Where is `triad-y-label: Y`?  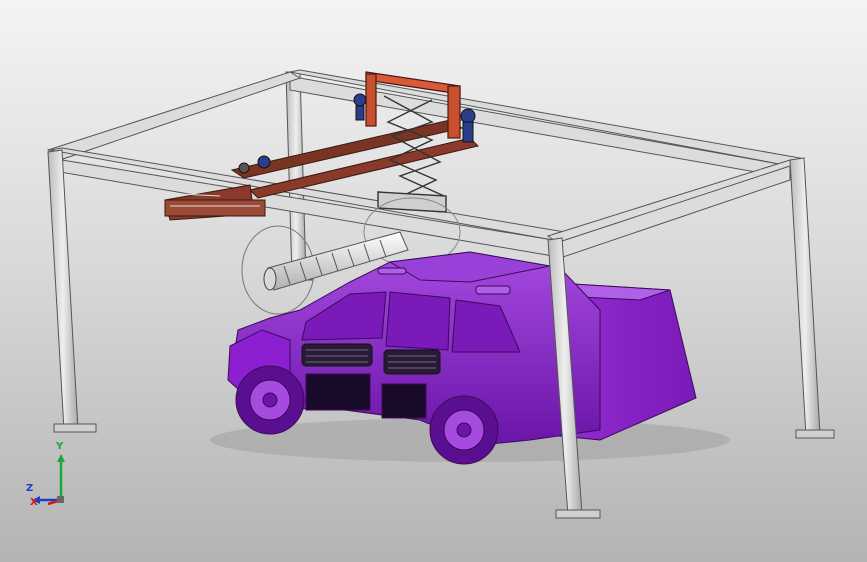 triad-y-label: Y is located at coordinates (60, 446).